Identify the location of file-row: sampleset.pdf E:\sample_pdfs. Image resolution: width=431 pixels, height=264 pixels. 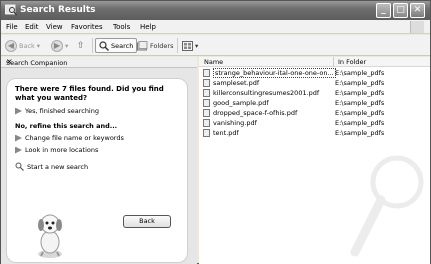
(314, 83).